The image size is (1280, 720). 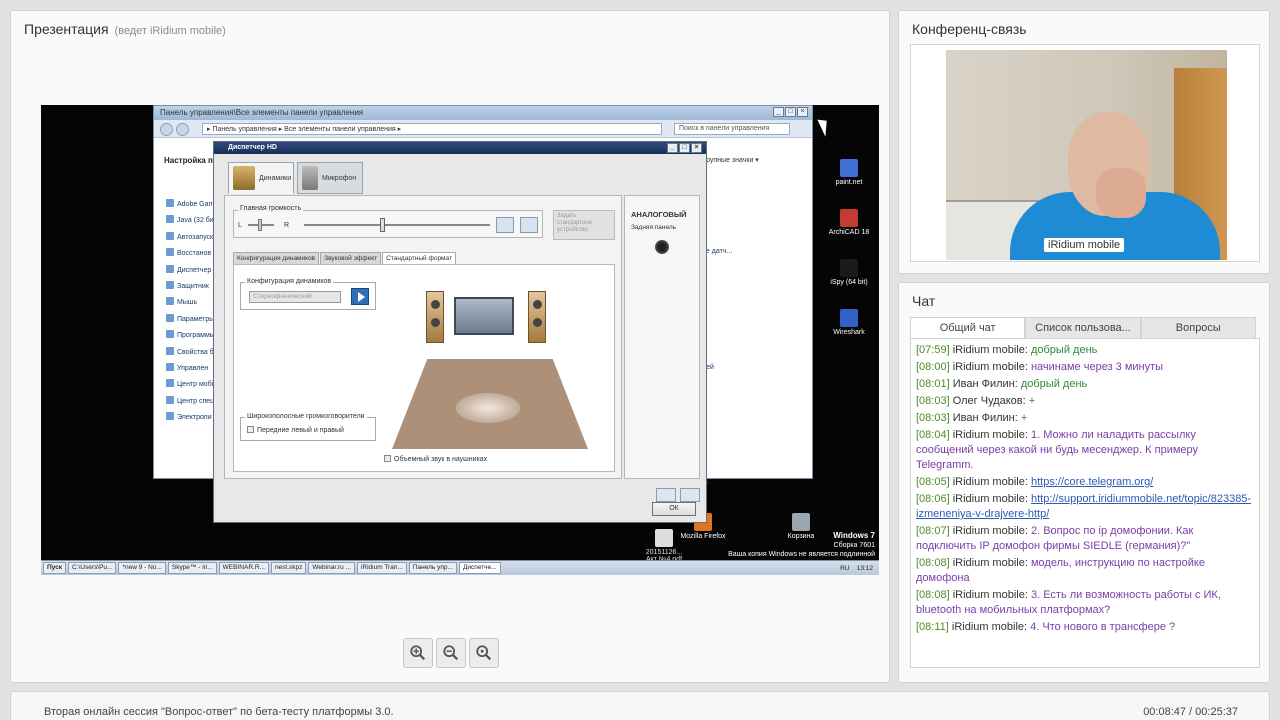 I want to click on tab-general-chat: Общий чат, so click(x=968, y=328).